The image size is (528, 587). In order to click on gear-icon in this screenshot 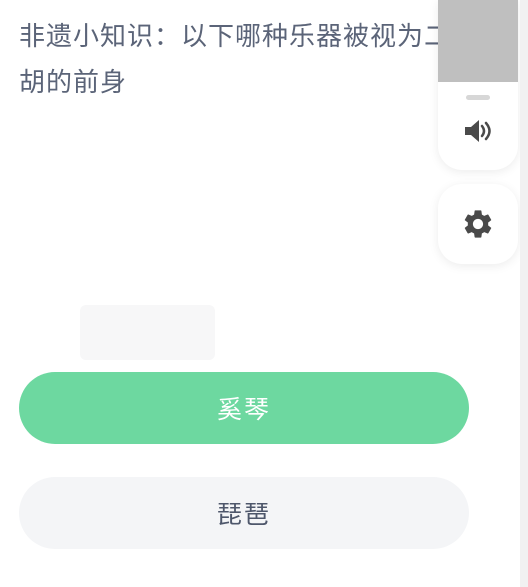, I will do `click(478, 224)`.